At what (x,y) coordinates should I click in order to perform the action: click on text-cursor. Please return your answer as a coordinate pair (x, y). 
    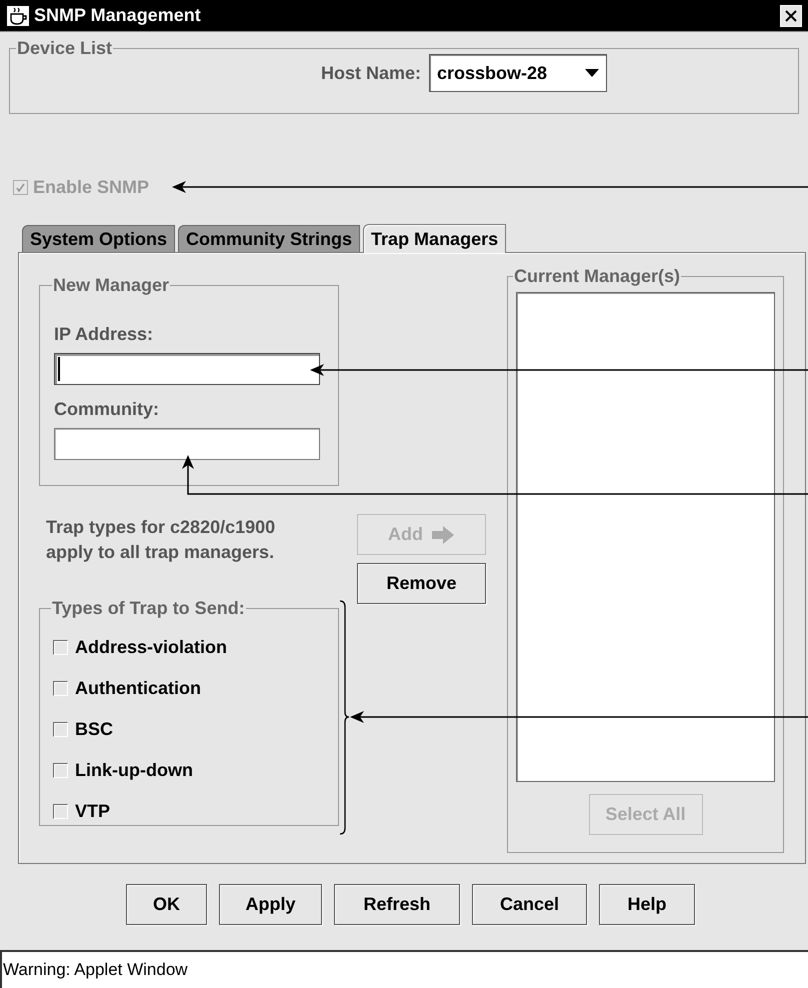
    Looking at the image, I should click on (59, 369).